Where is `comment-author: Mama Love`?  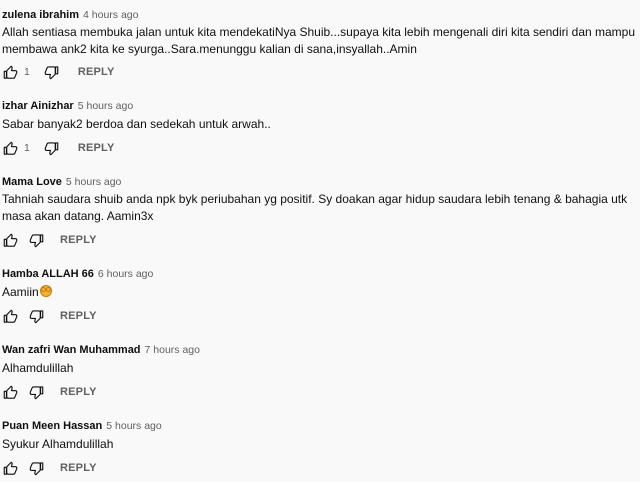
comment-author: Mama Love is located at coordinates (32, 182).